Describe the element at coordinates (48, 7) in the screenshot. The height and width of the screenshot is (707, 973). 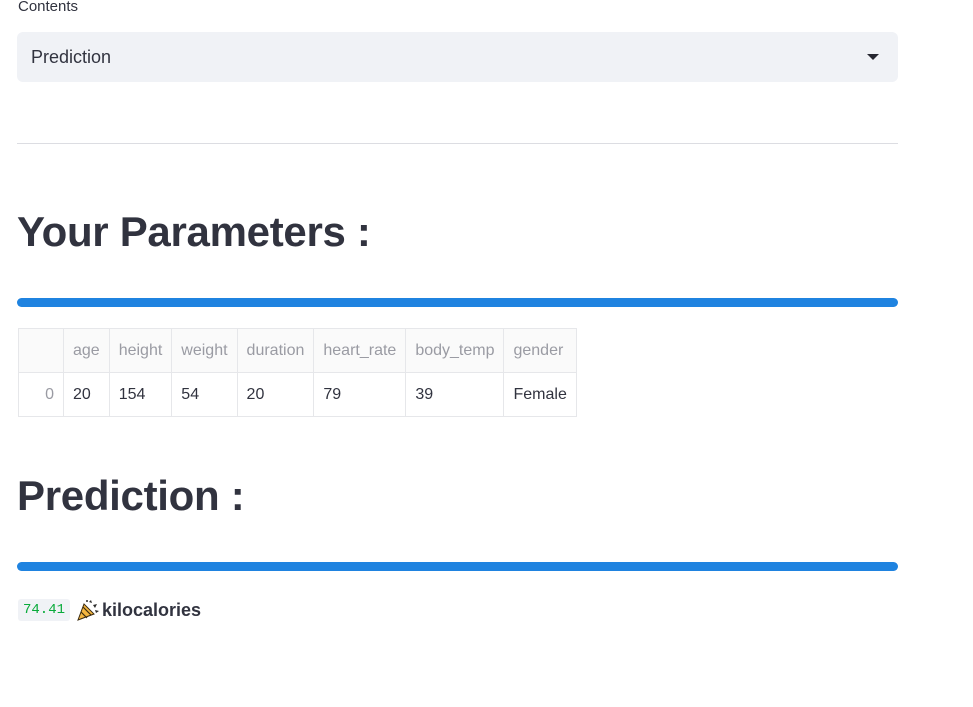
I see `contents-label: Contents` at that location.